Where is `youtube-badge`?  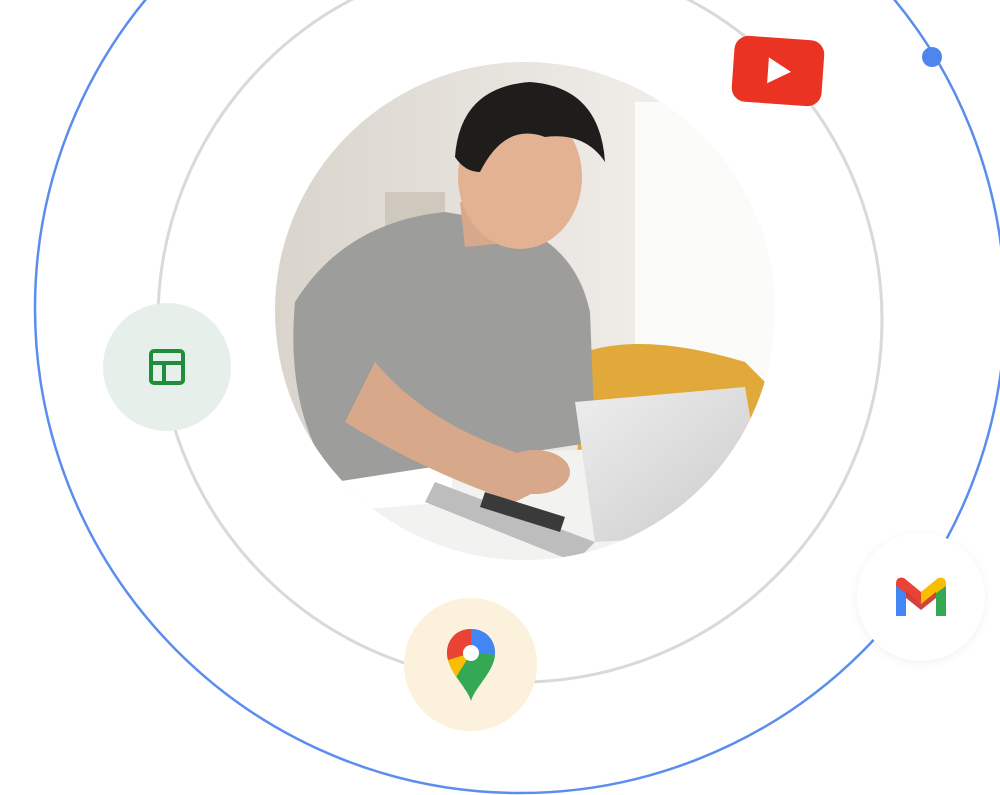
youtube-badge is located at coordinates (778, 71).